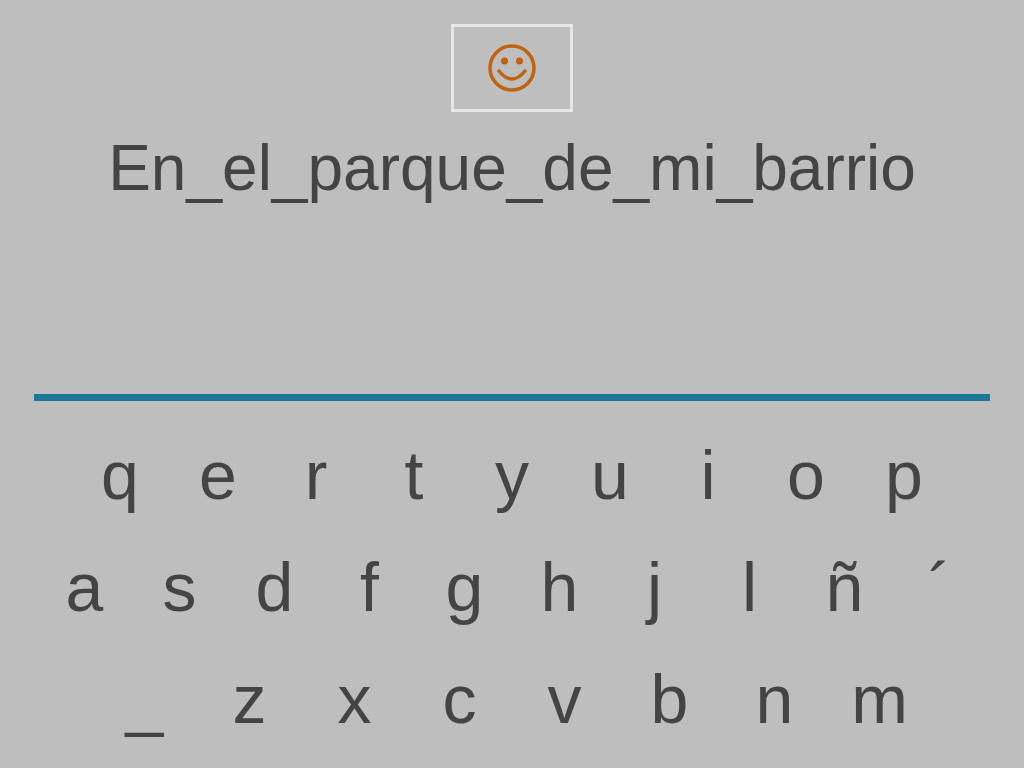  Describe the element at coordinates (559, 587) in the screenshot. I see `key: h` at that location.